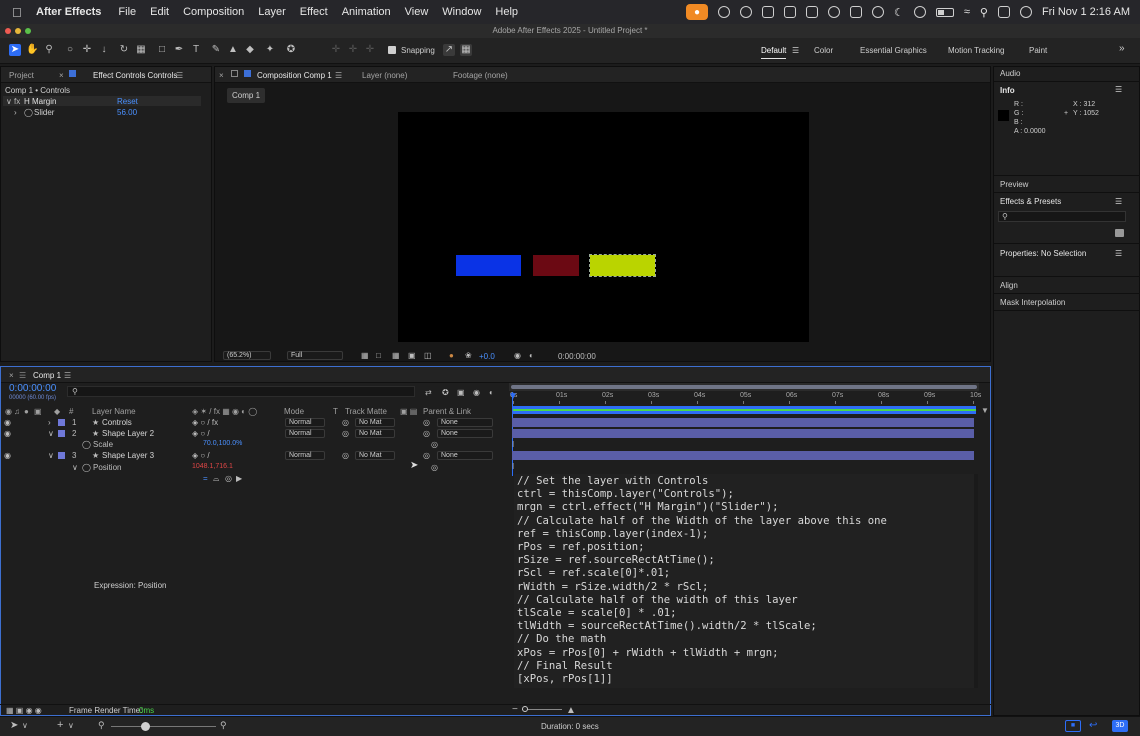  What do you see at coordinates (141, 50) in the screenshot?
I see `anchor-tool-icon: ▦` at bounding box center [141, 50].